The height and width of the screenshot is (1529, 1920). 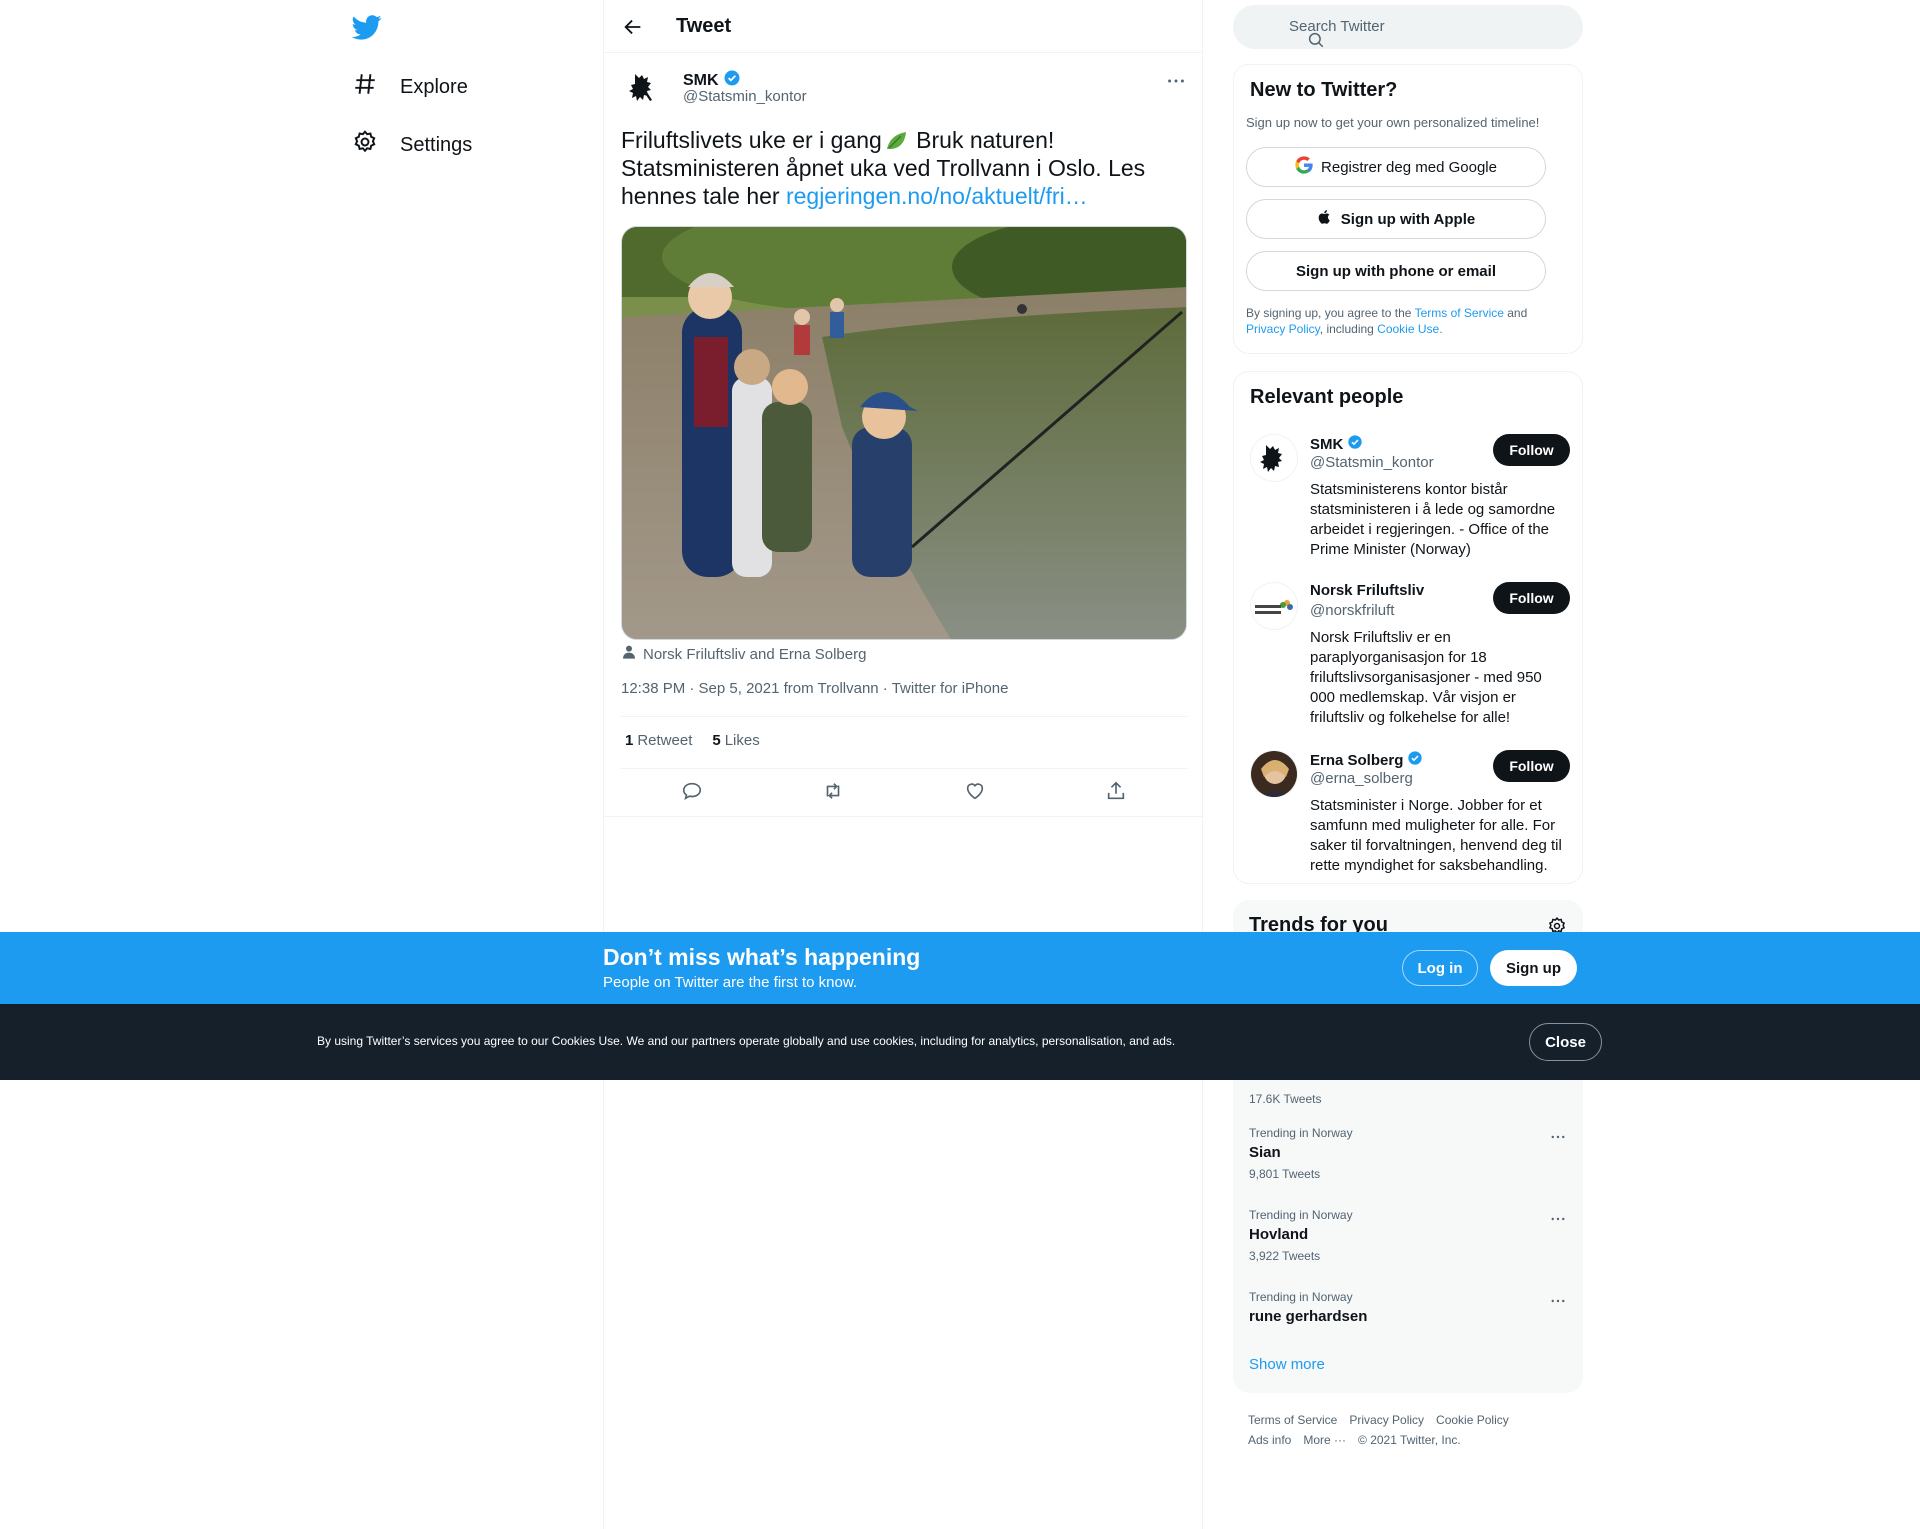 I want to click on person-name-text: Norsk Friluftsliv, so click(x=1367, y=590).